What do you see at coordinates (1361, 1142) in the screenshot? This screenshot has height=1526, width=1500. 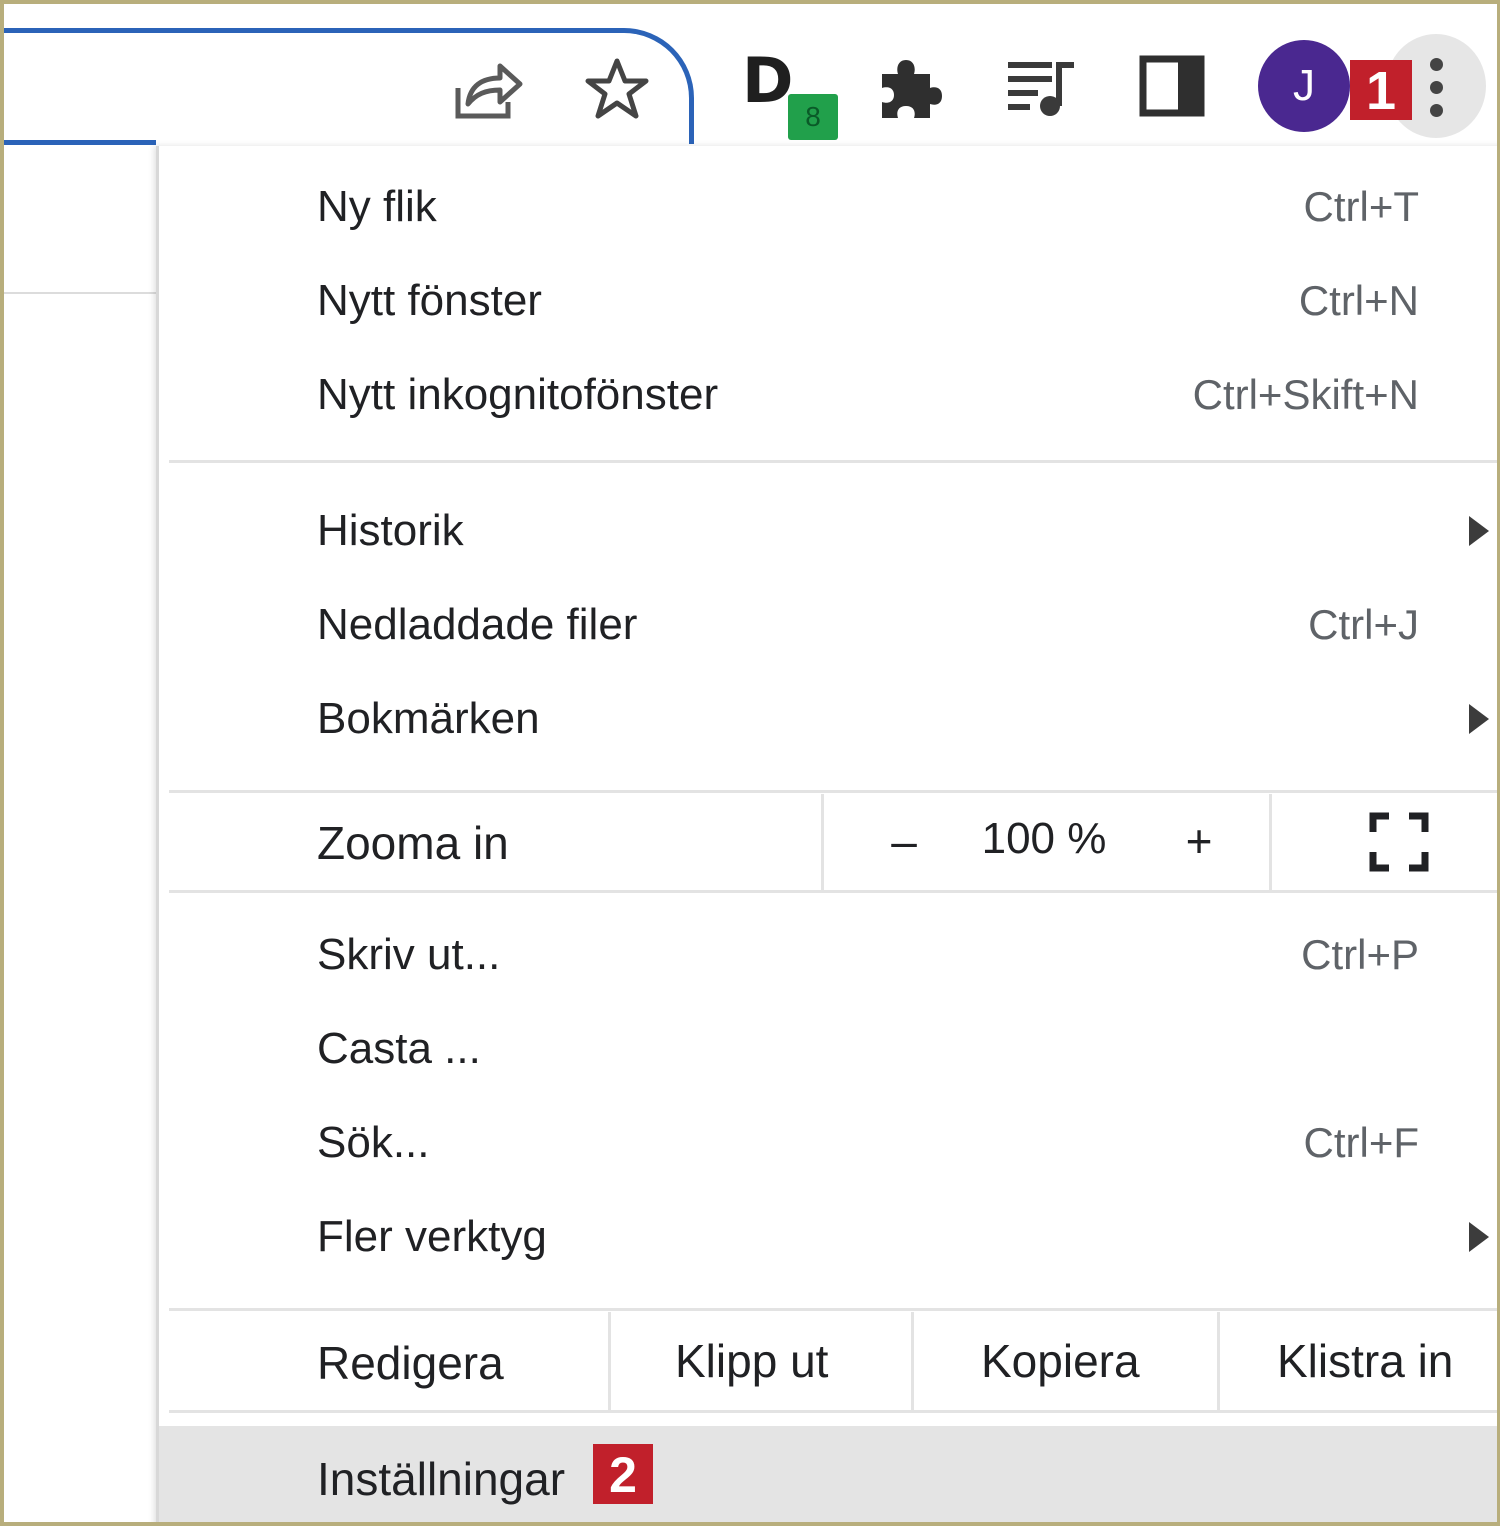 I see `menu-item-shortcut: Ctrl+F` at bounding box center [1361, 1142].